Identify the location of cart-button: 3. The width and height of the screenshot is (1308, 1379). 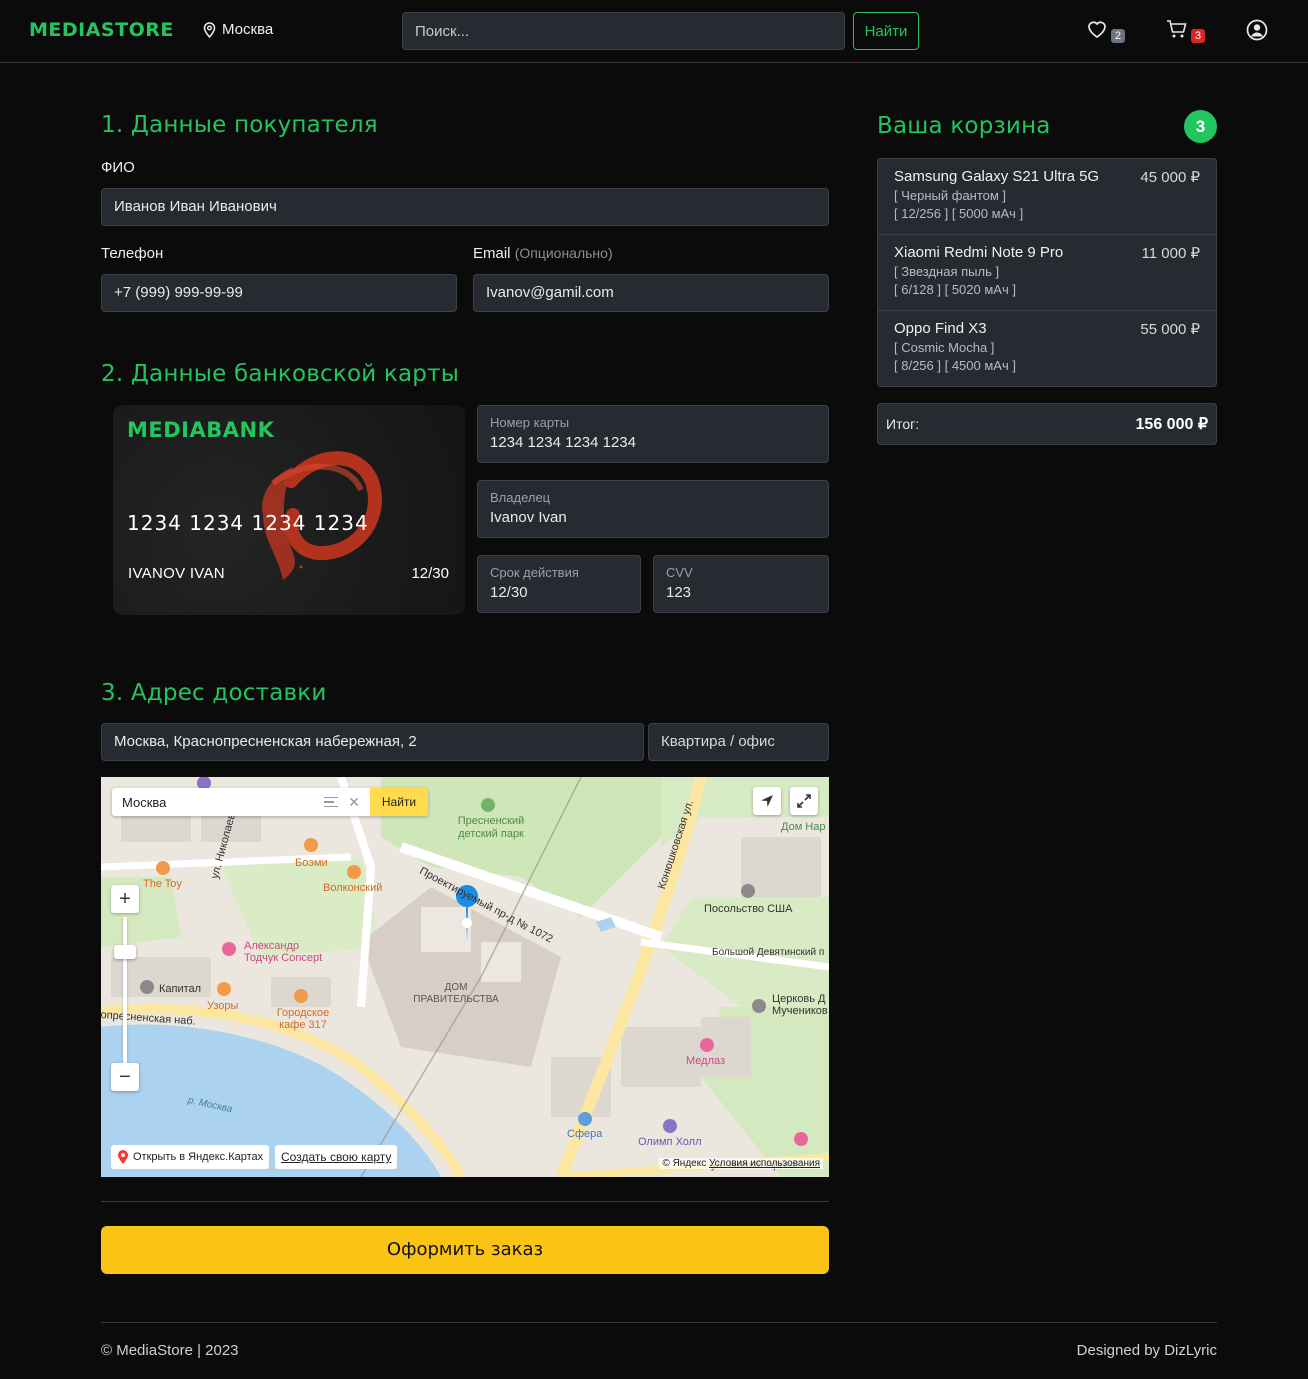
(1185, 31).